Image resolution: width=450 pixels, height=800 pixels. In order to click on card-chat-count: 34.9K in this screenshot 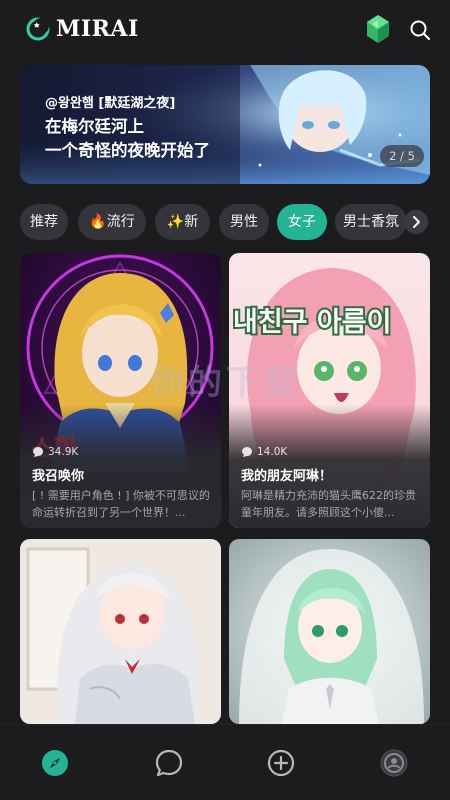, I will do `click(55, 452)`.